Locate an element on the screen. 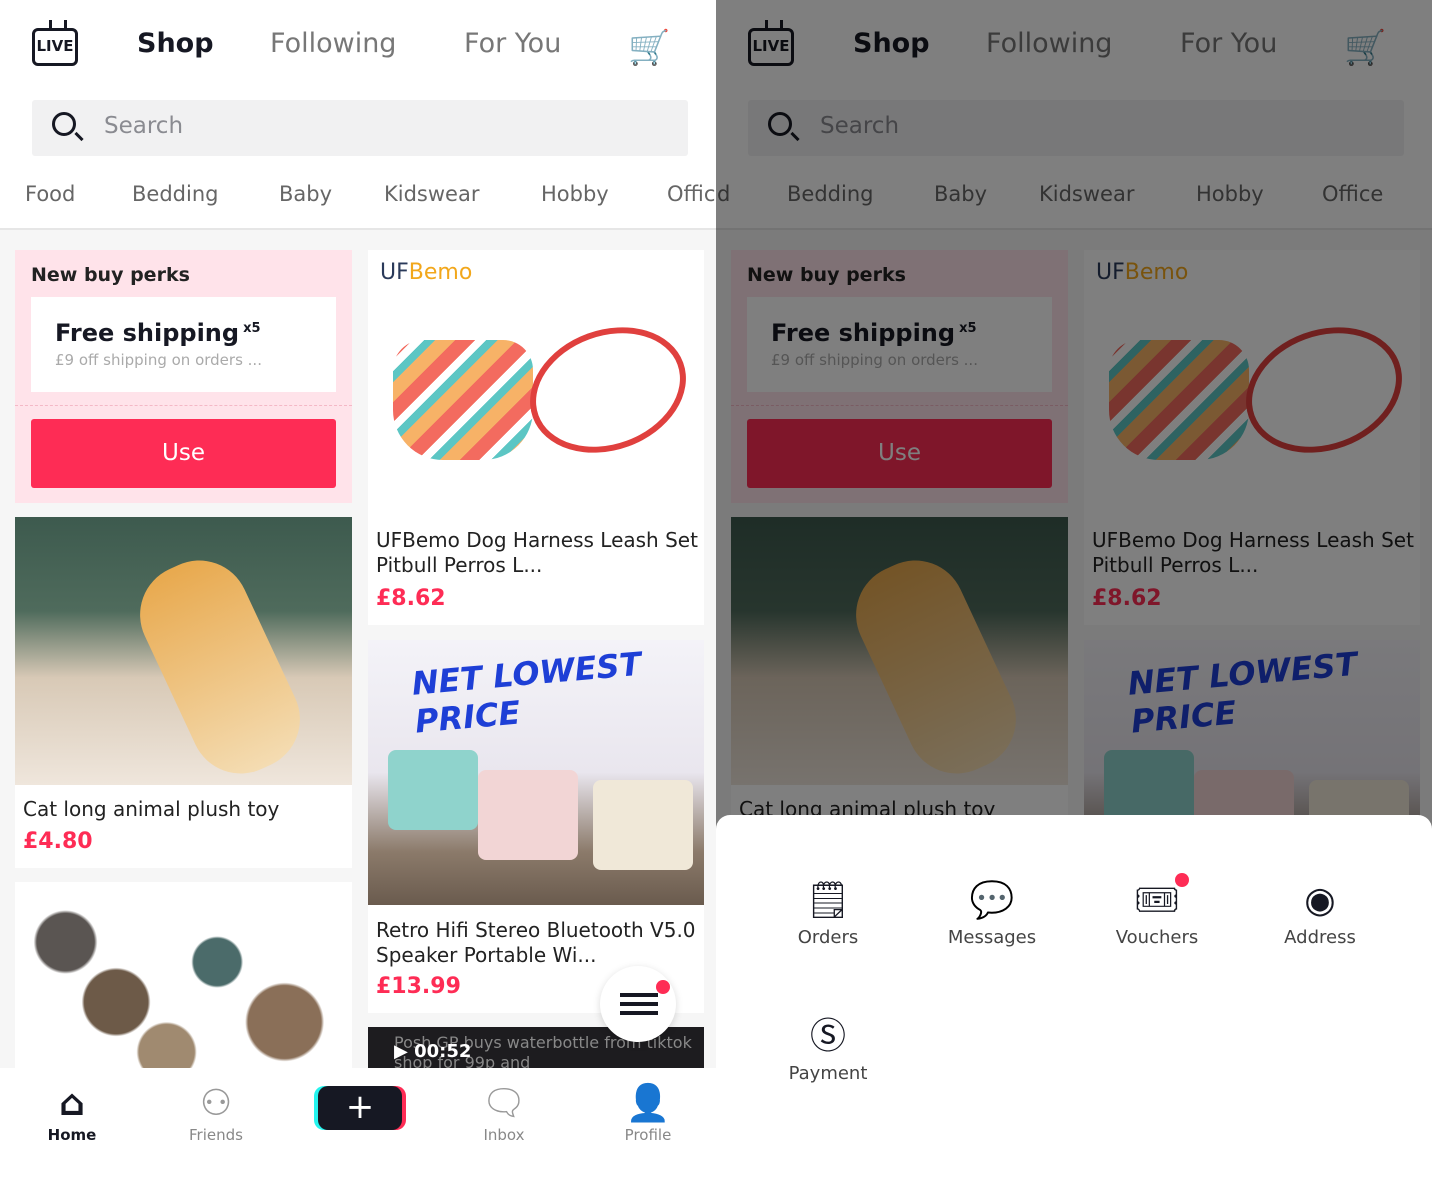  perks-title: New buy perks is located at coordinates (110, 275).